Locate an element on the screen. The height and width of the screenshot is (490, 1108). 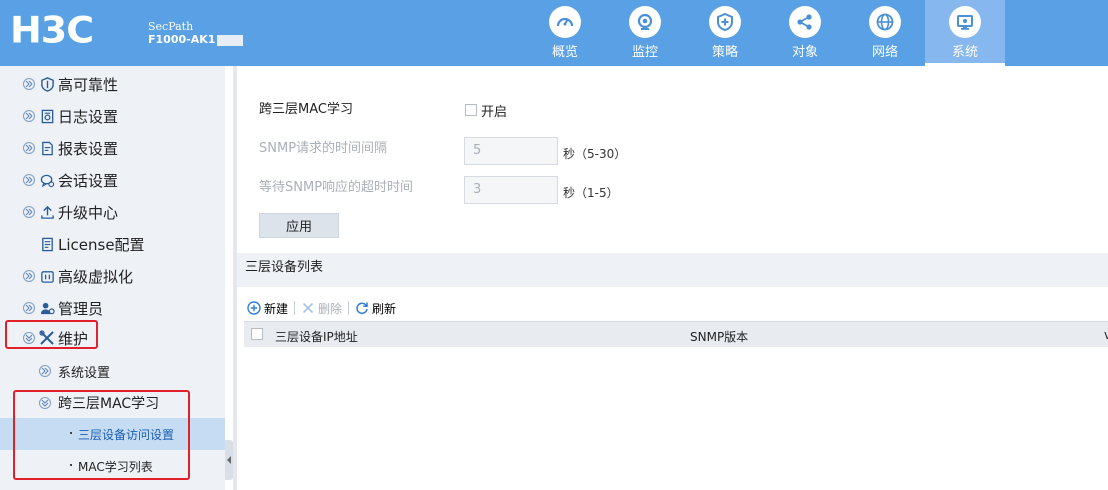
dashboard-gauge-icon is located at coordinates (565, 22).